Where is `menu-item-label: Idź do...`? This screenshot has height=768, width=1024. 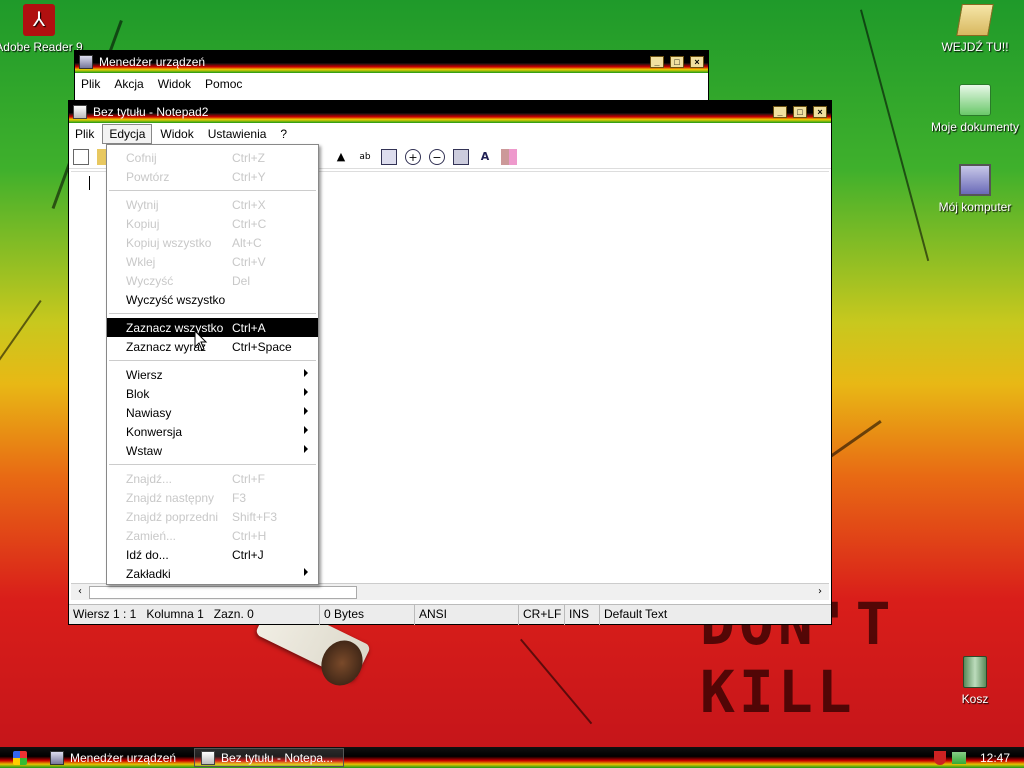 menu-item-label: Idź do... is located at coordinates (147, 554).